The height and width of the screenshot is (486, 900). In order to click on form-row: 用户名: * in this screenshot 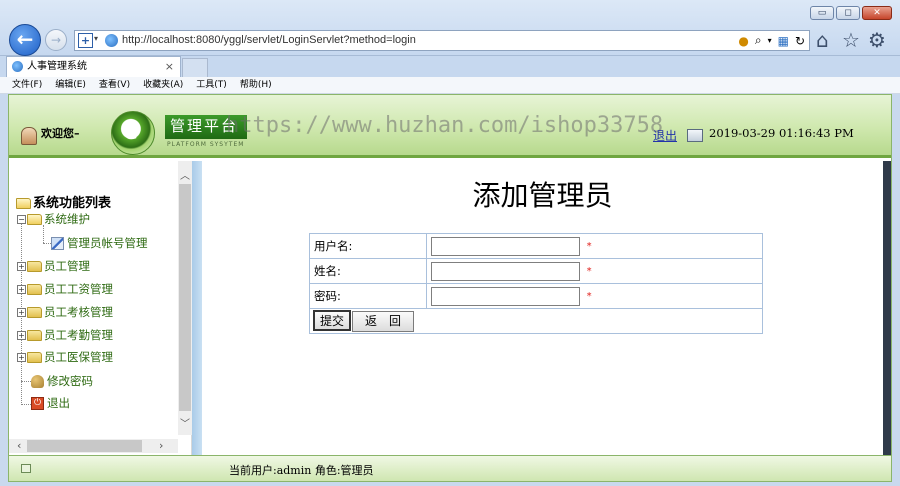, I will do `click(536, 246)`.